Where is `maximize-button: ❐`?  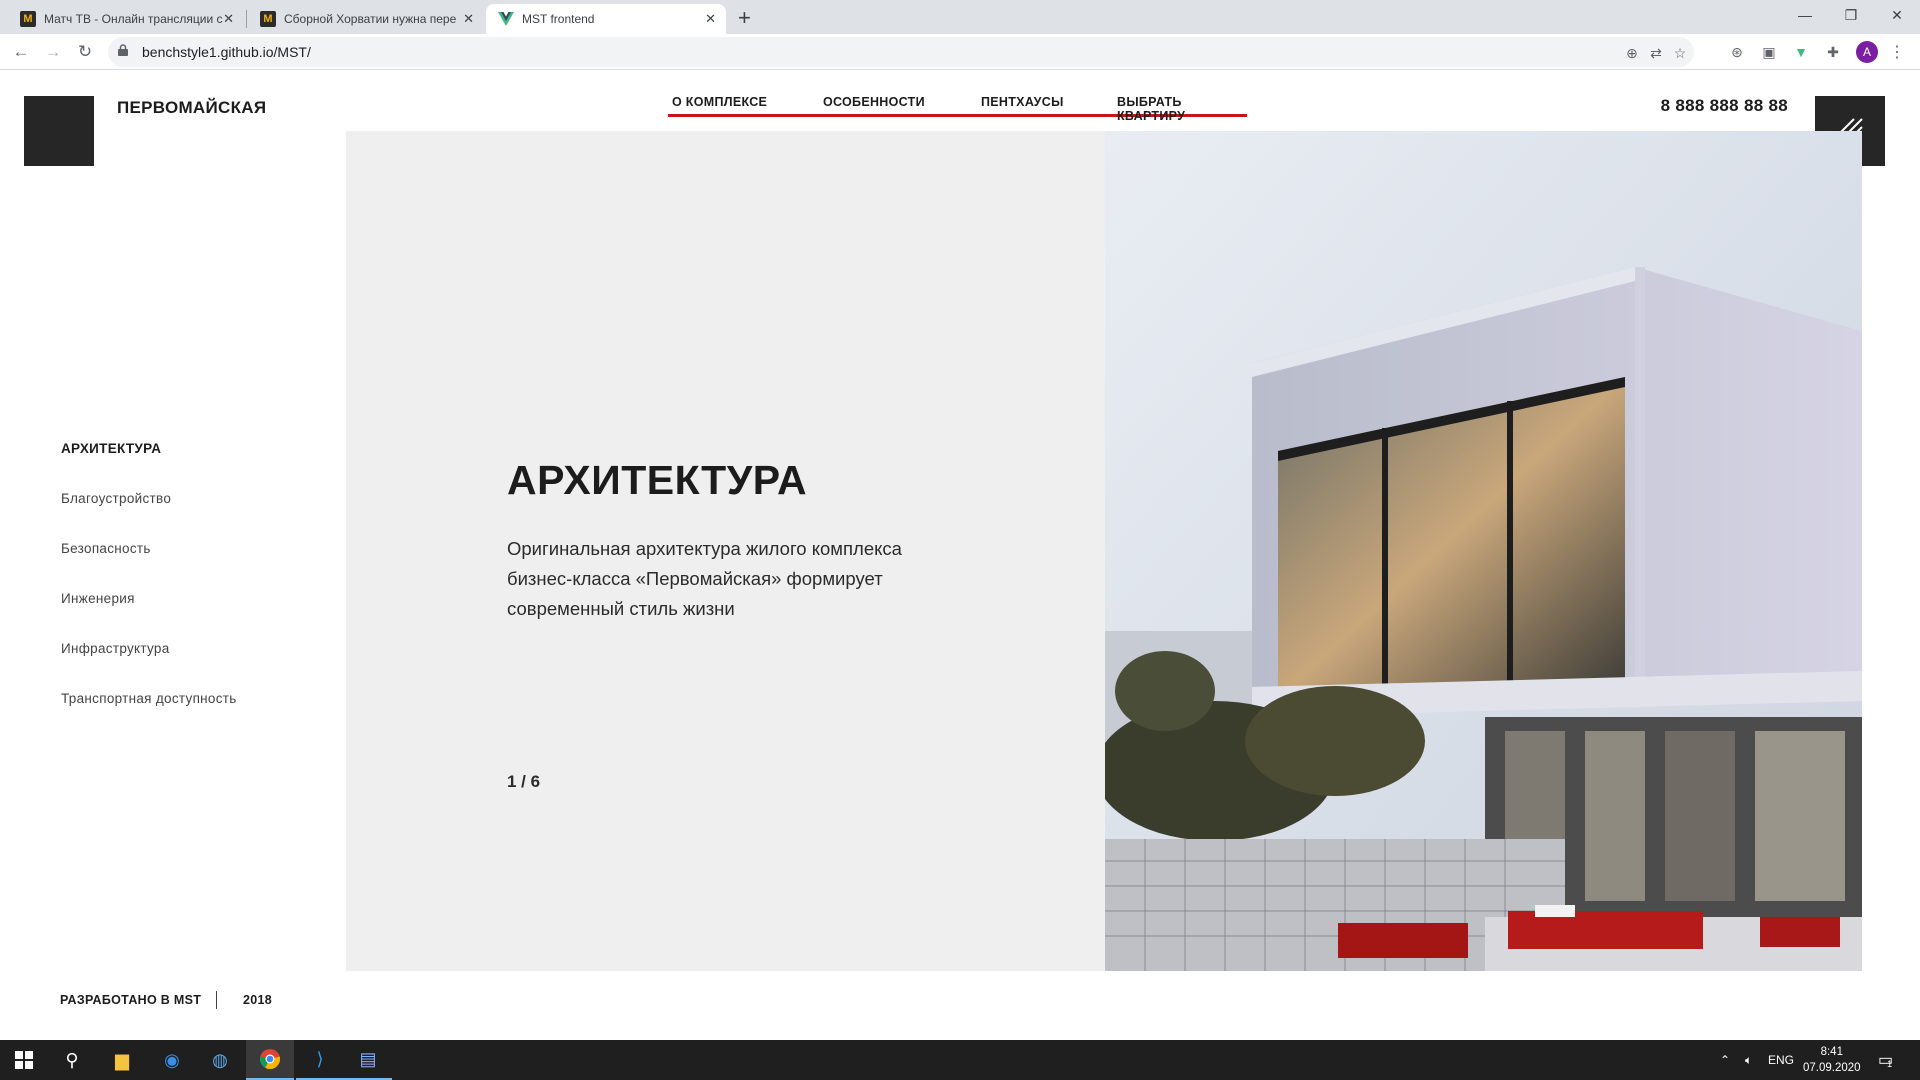
maximize-button: ❐ is located at coordinates (1851, 15).